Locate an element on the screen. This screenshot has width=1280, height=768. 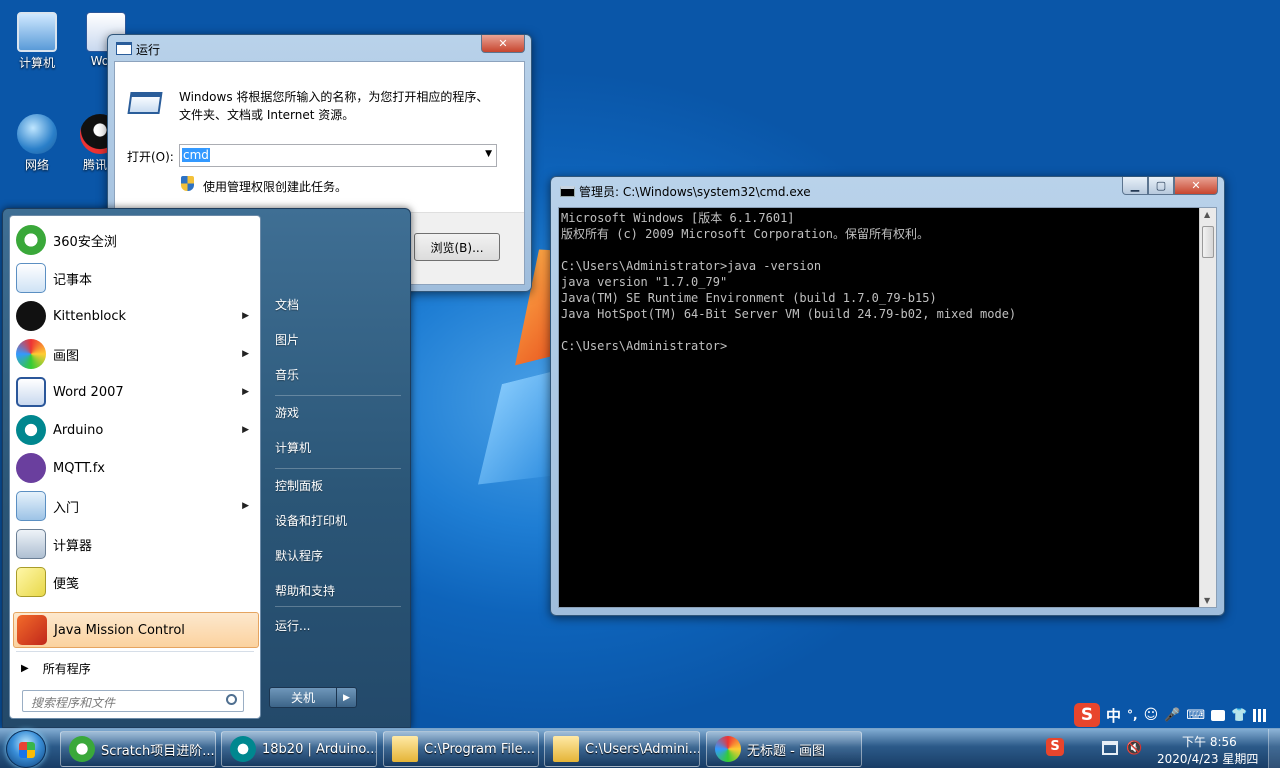
microphone-icon: 🎤 is located at coordinates (1172, 715).